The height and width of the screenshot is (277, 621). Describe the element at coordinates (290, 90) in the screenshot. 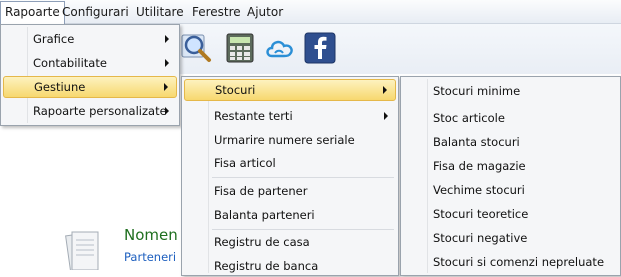

I see `menu-item-stocuri: Stocuri` at that location.